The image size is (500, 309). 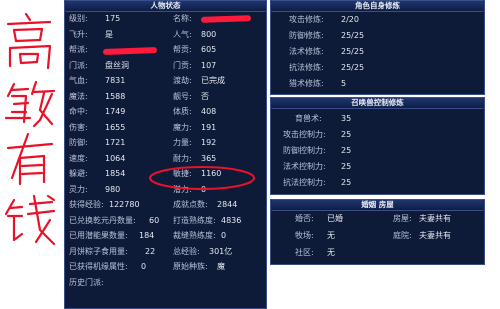 I want to click on marriage-row: 房屋: 夫妻共有, so click(x=377, y=218).